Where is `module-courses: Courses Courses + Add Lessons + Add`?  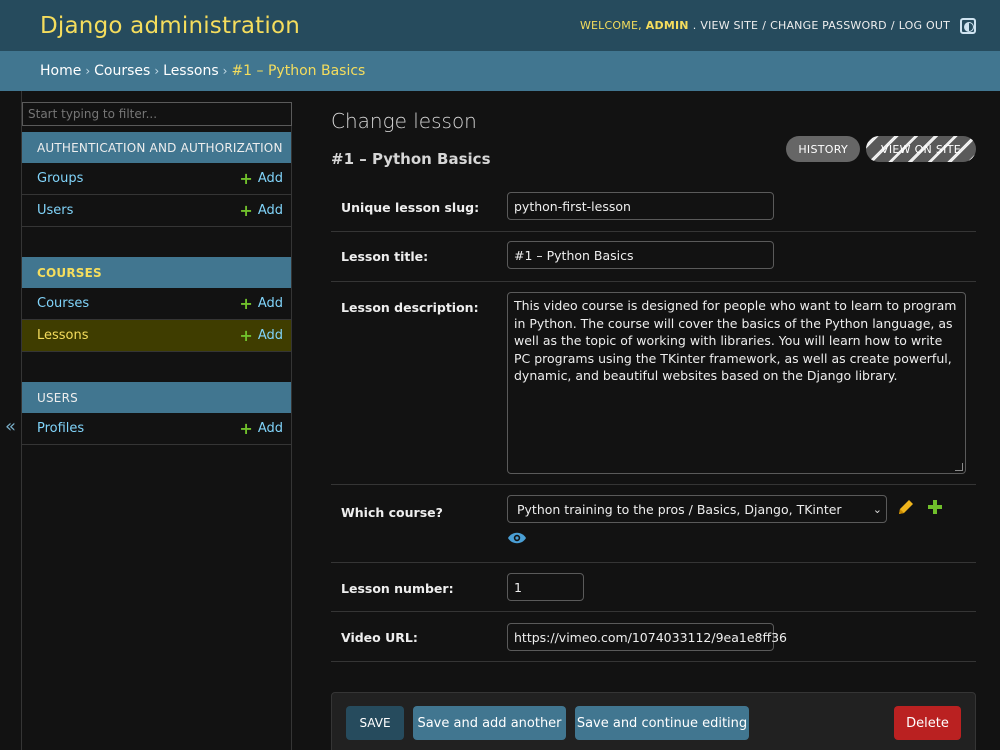 module-courses: Courses Courses + Add Lessons + Add is located at coordinates (156, 304).